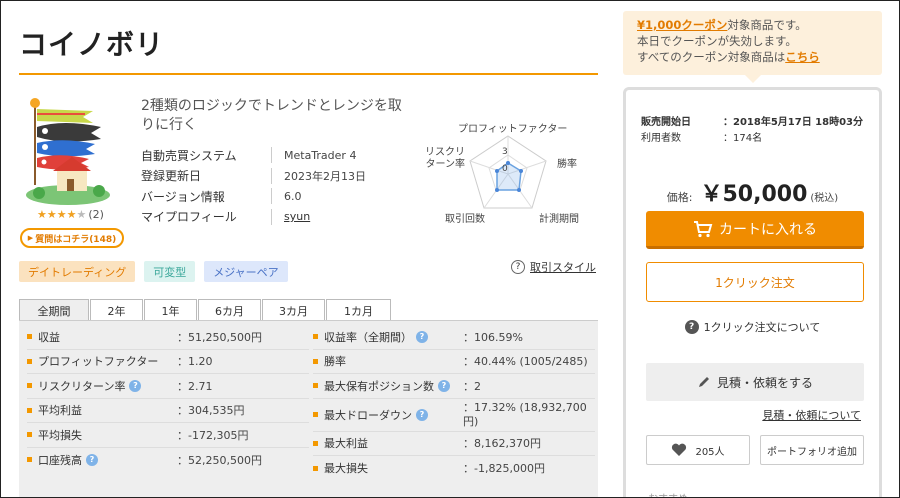 The height and width of the screenshot is (498, 900). Describe the element at coordinates (567, 164) in the screenshot. I see `radar-label-win: 勝率` at that location.